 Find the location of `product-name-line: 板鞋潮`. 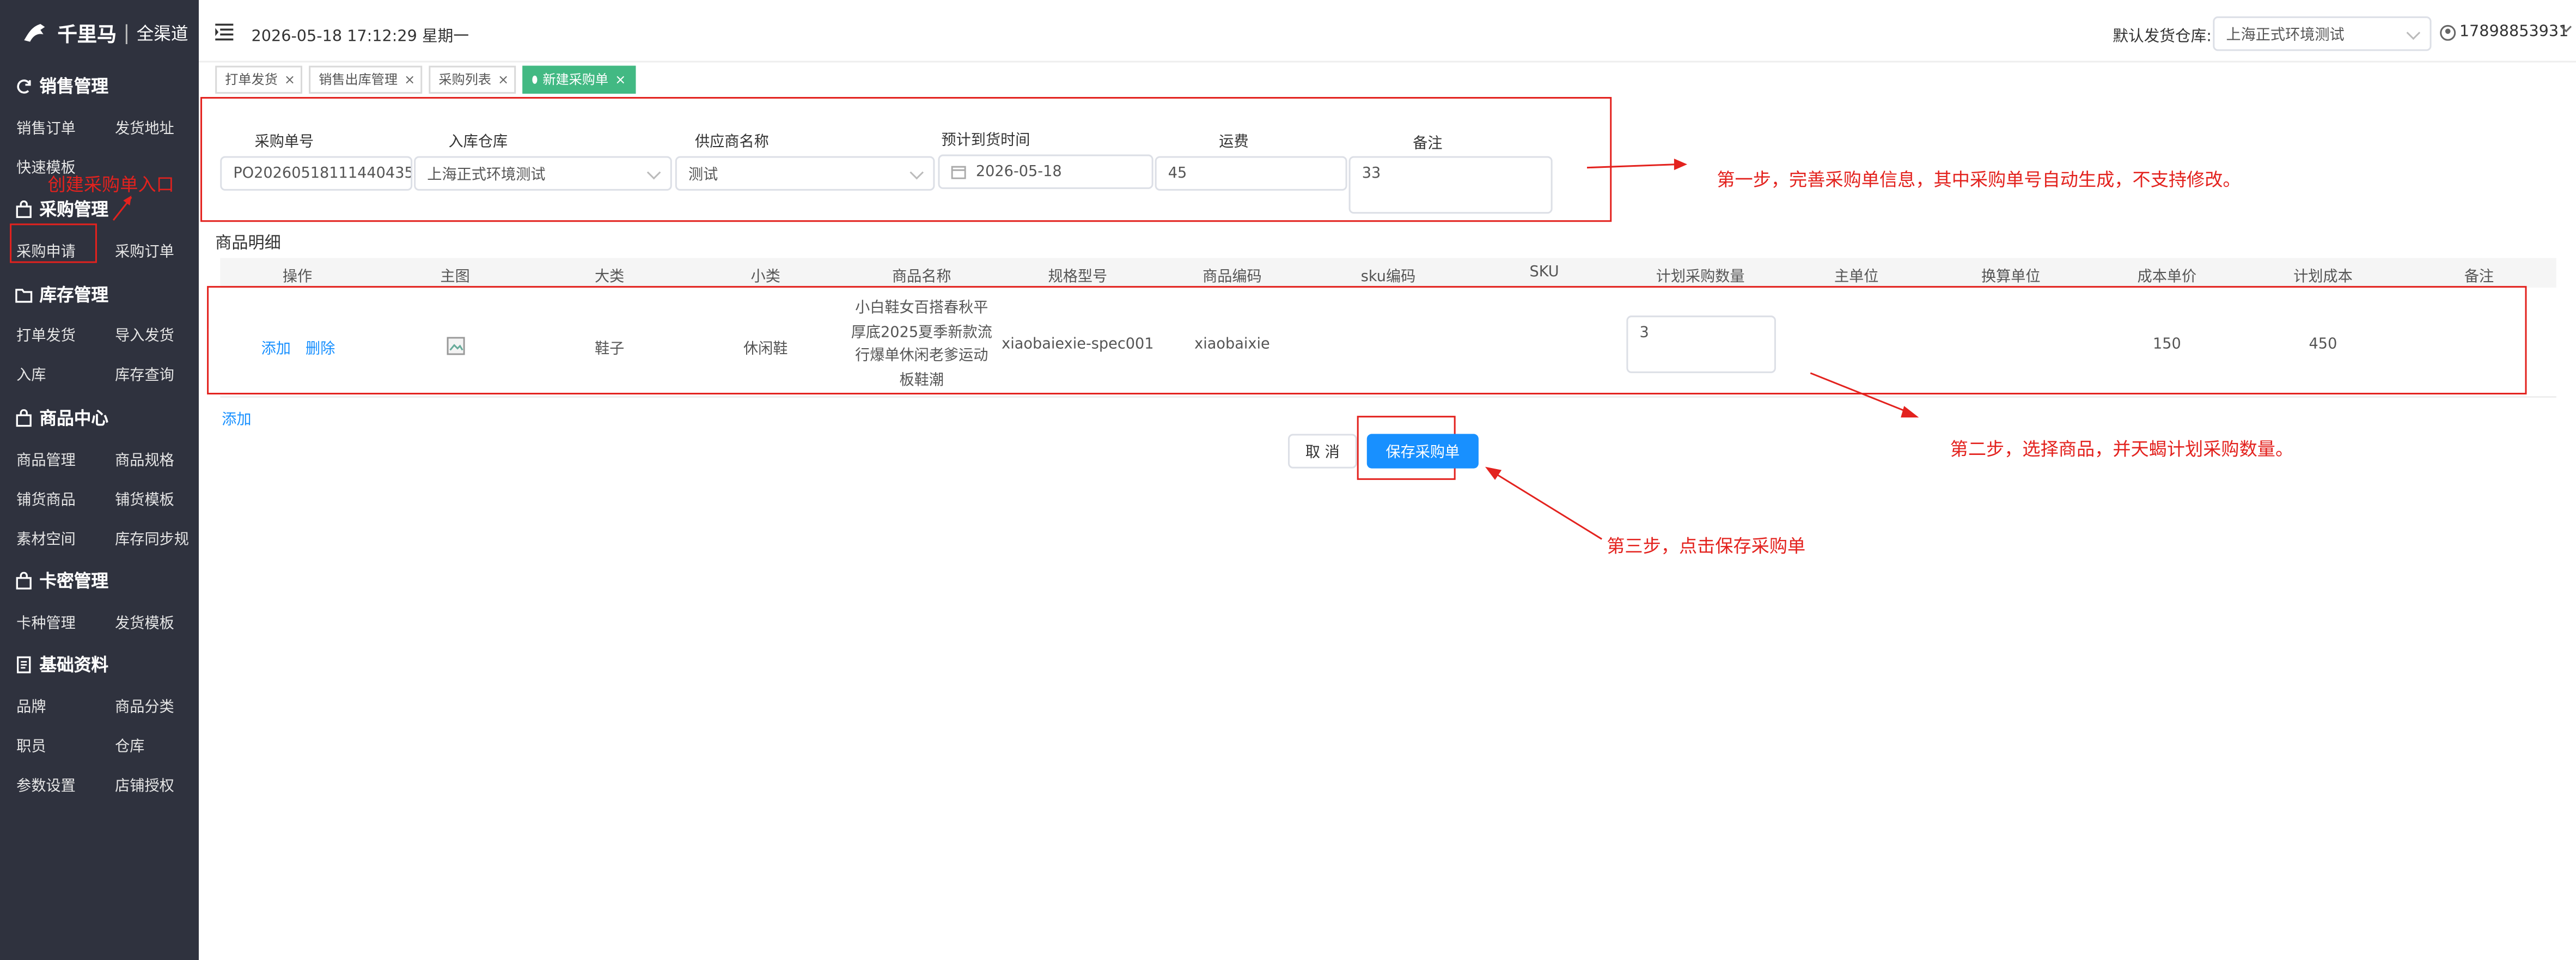

product-name-line: 板鞋潮 is located at coordinates (921, 380).